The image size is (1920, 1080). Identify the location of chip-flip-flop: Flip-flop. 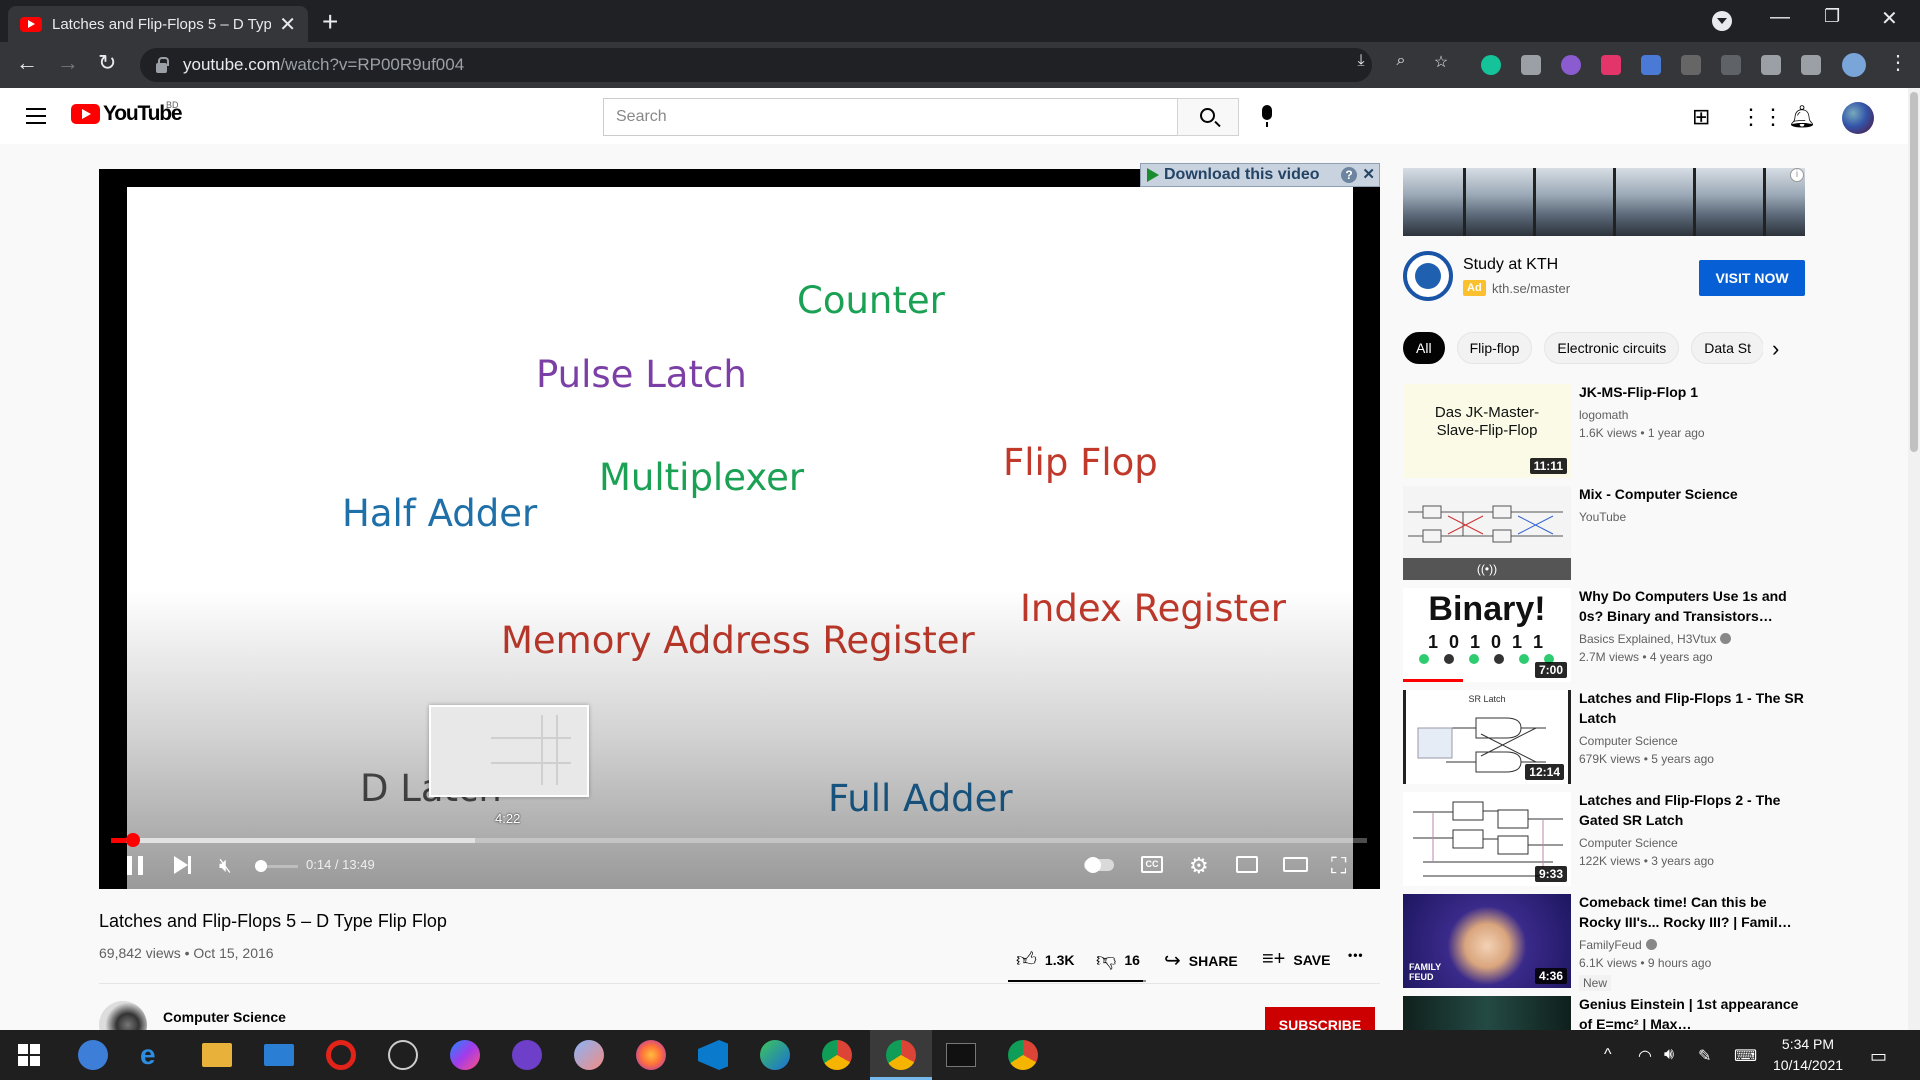
(1494, 348).